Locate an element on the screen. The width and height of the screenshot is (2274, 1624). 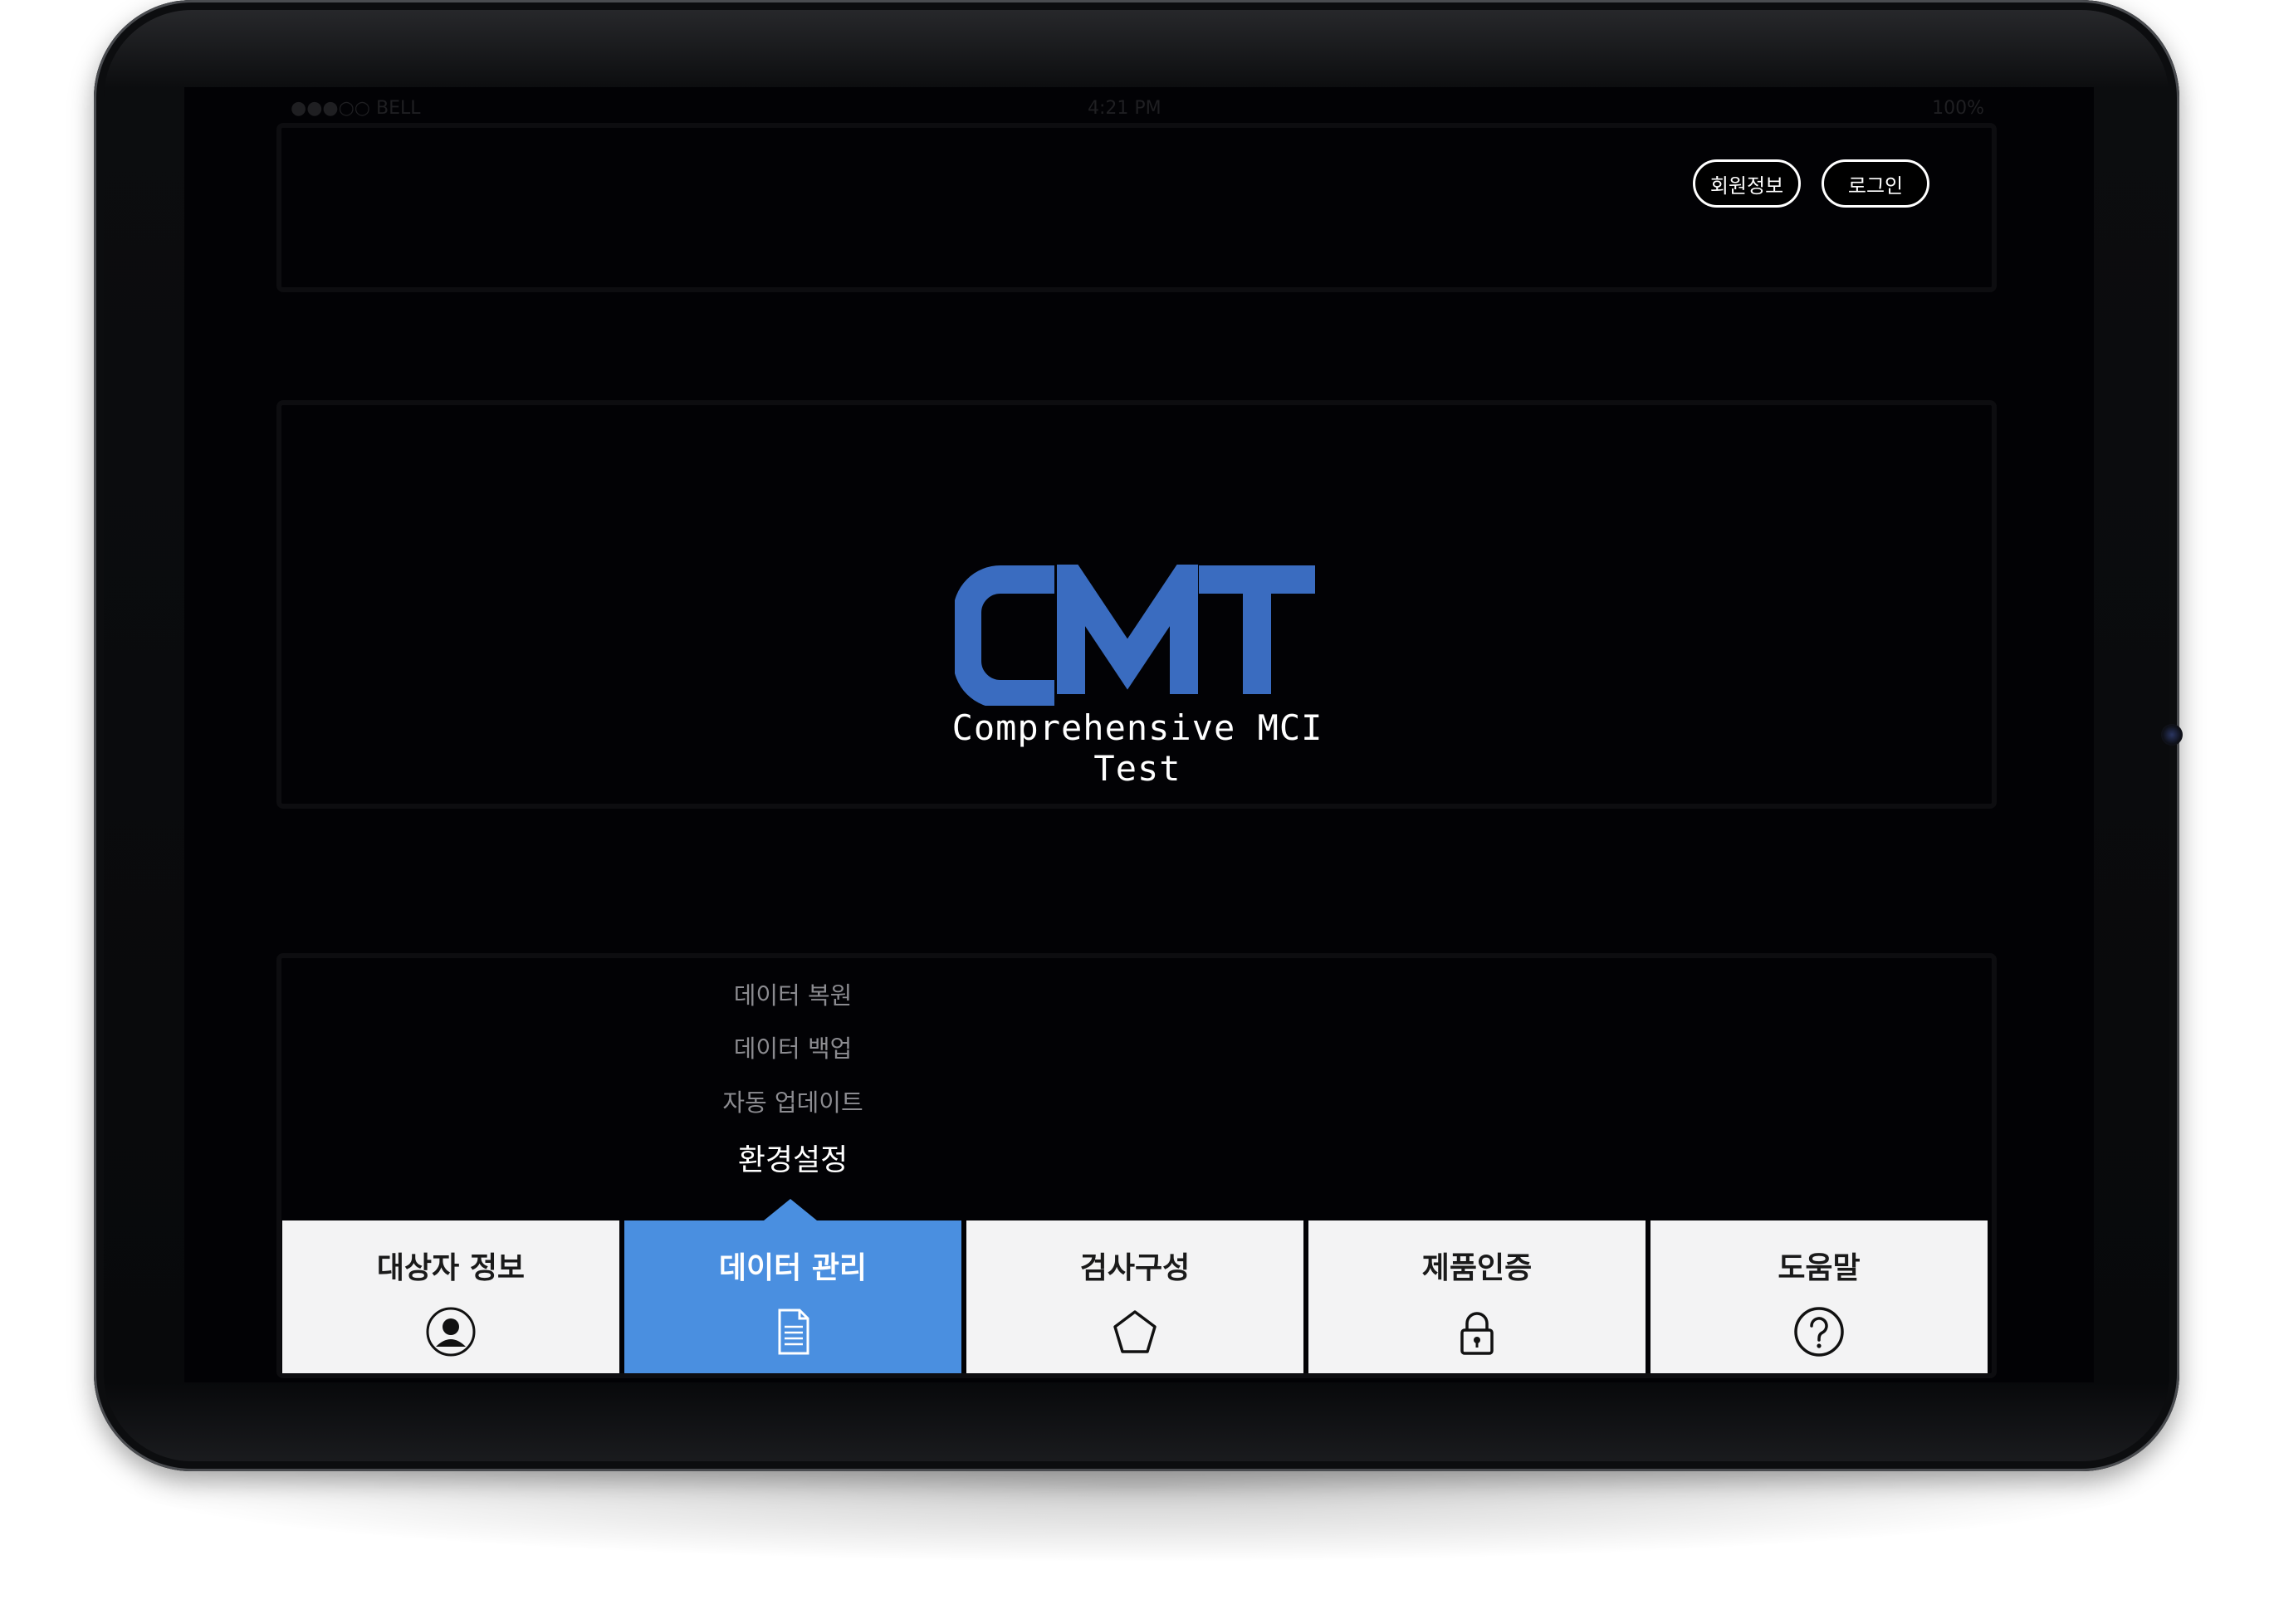
tab-label: 데이터 관리 is located at coordinates (793, 1268).